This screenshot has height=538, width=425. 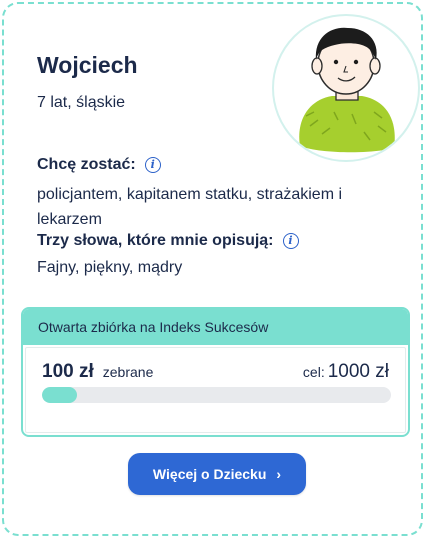 I want to click on avatar, so click(x=346, y=88).